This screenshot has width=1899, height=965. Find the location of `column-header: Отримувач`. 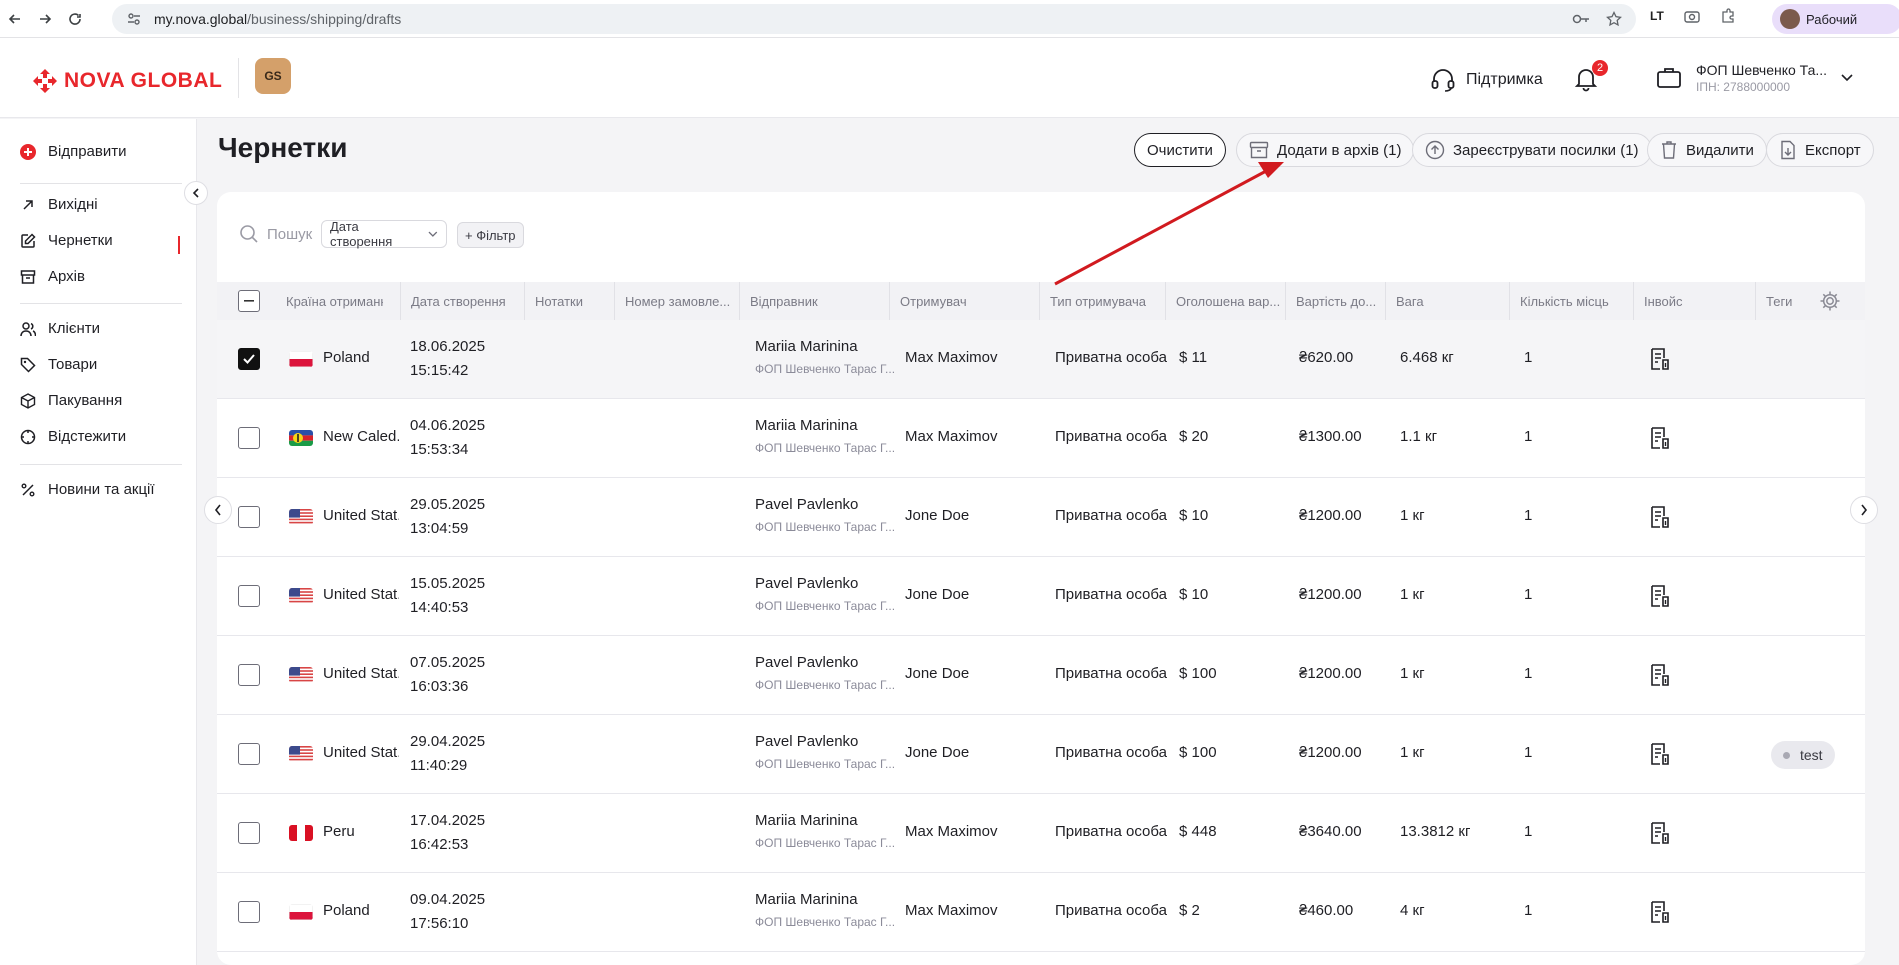

column-header: Отримувач is located at coordinates (964, 301).